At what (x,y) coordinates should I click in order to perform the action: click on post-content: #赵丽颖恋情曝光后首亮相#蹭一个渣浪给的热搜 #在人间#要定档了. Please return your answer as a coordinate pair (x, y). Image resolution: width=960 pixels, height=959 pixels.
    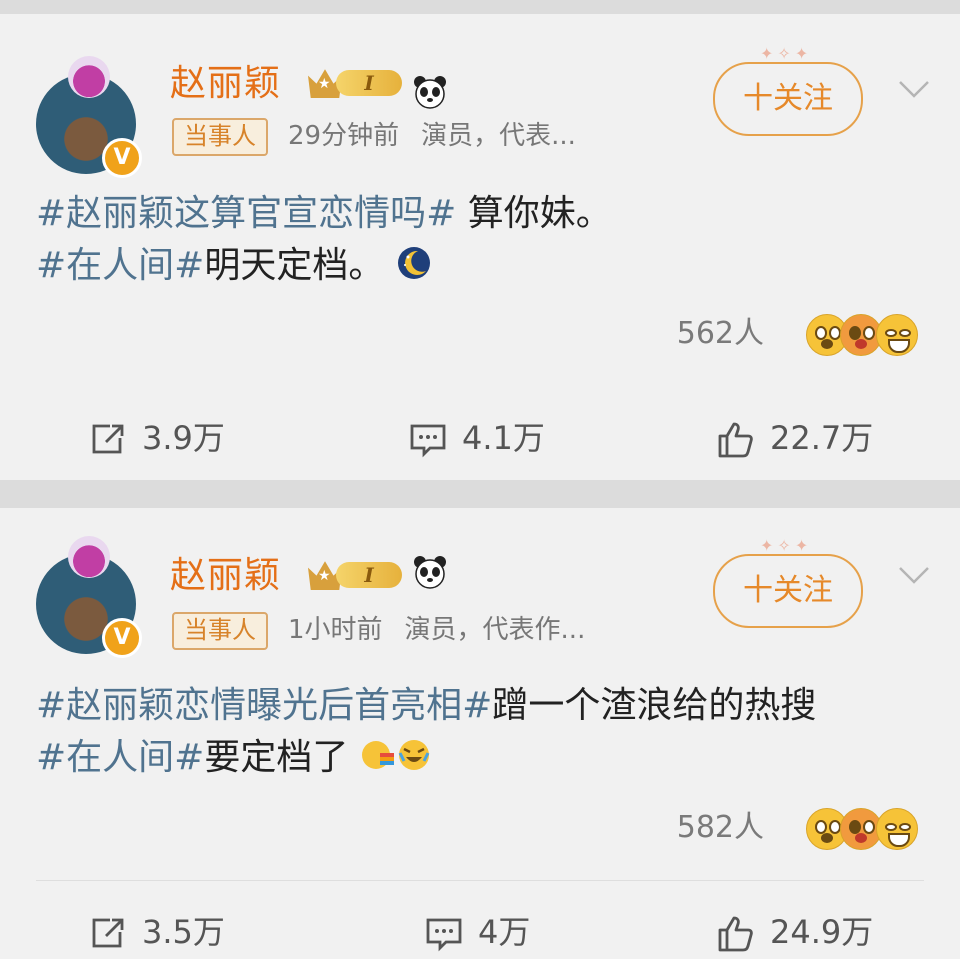
    Looking at the image, I should click on (426, 732).